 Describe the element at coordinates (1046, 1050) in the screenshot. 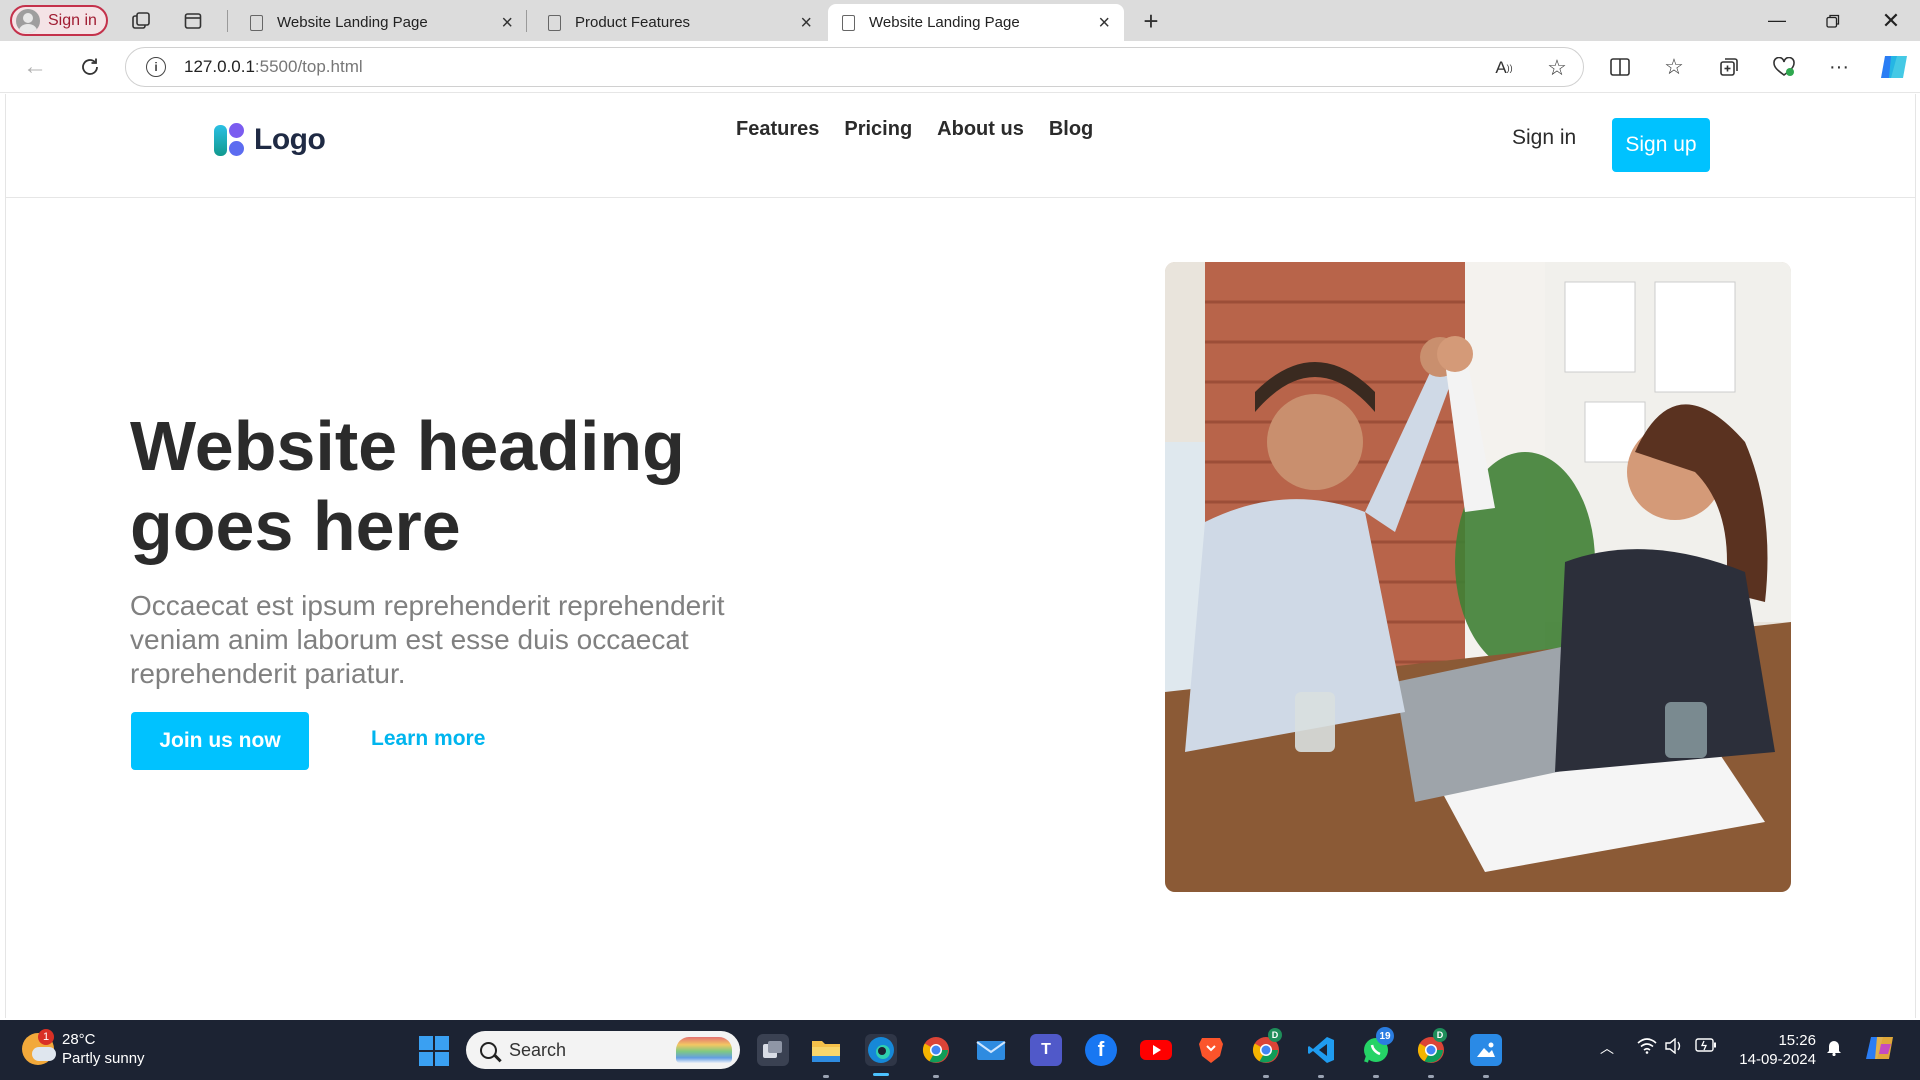

I see `teams-icon: T` at that location.